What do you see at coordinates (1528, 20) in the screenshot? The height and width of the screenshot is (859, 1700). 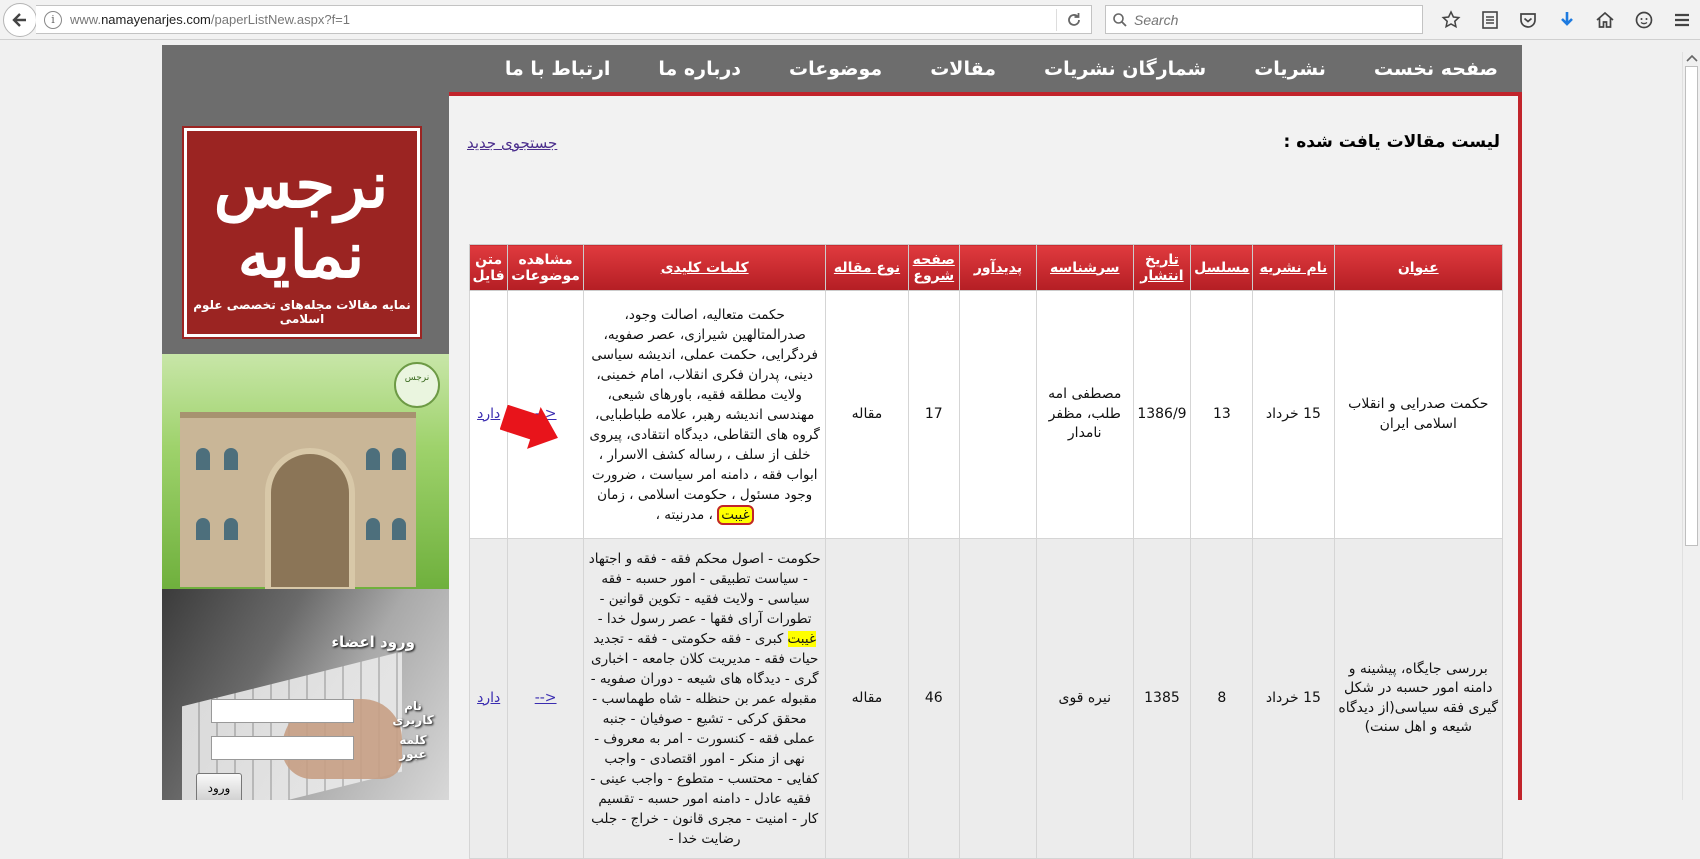 I see `pocket-icon` at bounding box center [1528, 20].